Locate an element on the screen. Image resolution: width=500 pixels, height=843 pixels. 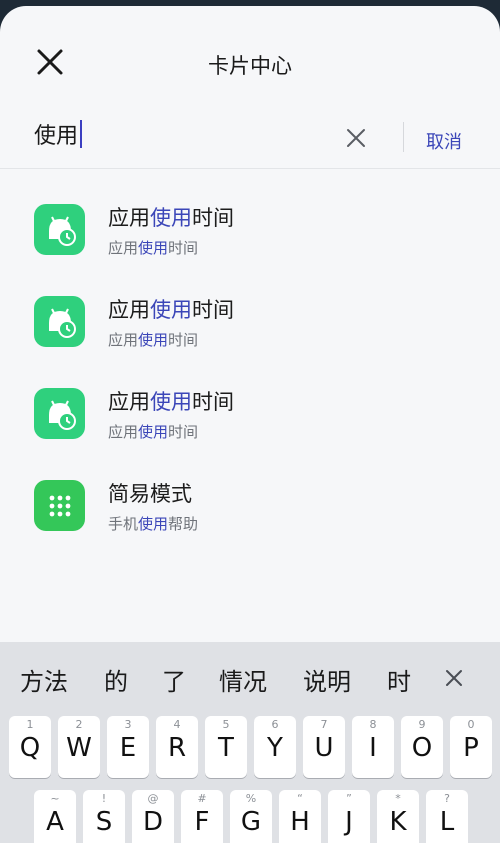
key-i: 8I is located at coordinates (373, 747).